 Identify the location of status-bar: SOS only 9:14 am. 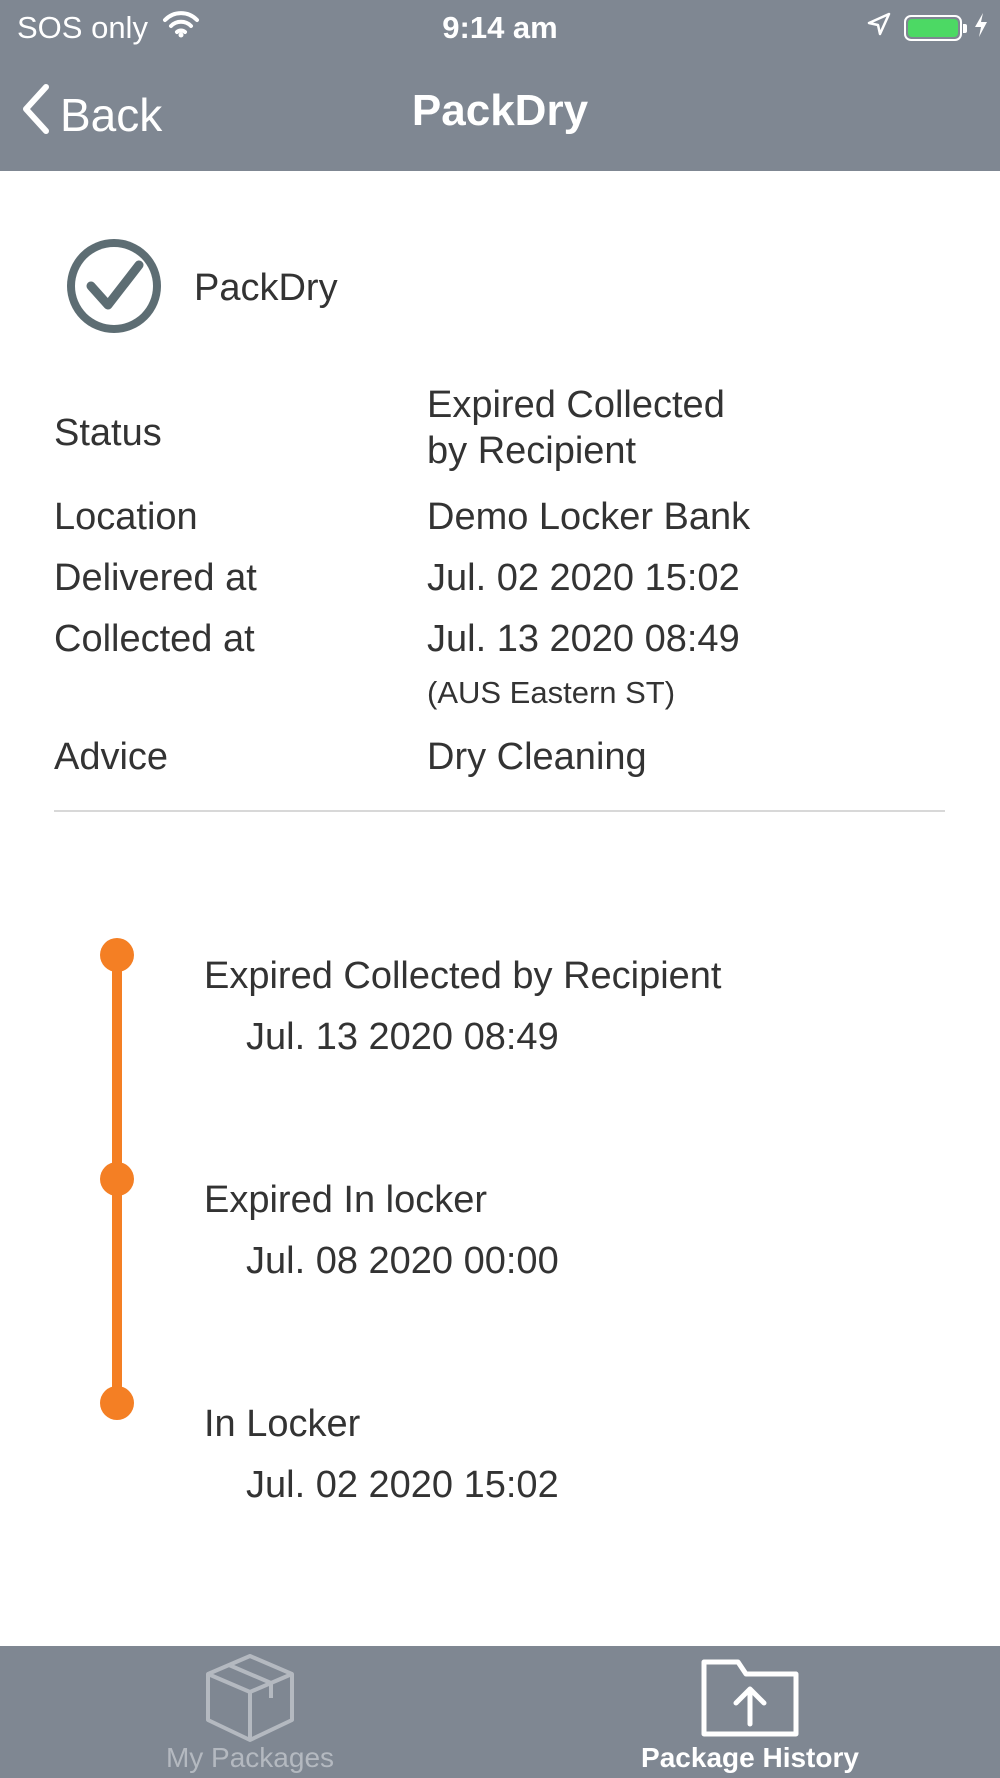
(500, 28).